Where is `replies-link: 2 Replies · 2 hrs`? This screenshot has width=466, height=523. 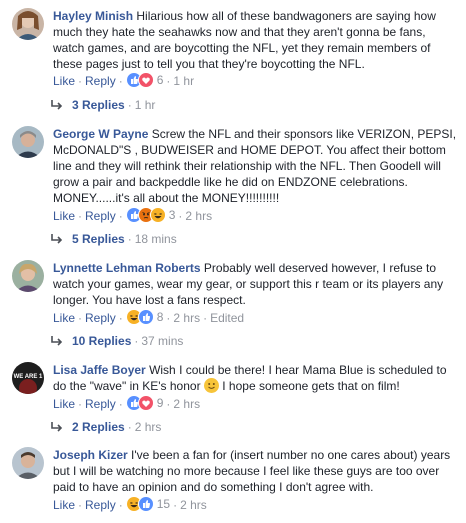
replies-link: 2 Replies · 2 hrs is located at coordinates (105, 427).